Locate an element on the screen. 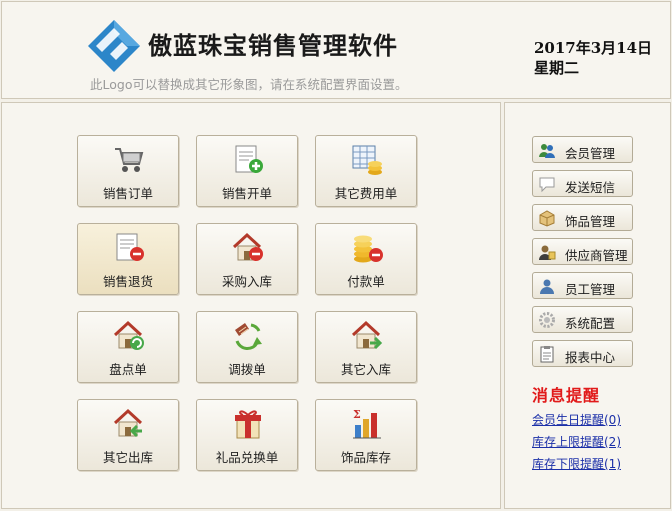 This screenshot has height=511, width=672. jewelry-management-button: 饰品管理 is located at coordinates (582, 217).